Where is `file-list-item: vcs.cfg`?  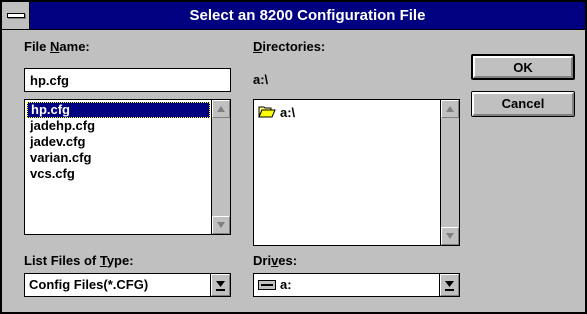
file-list-item: vcs.cfg is located at coordinates (118, 174).